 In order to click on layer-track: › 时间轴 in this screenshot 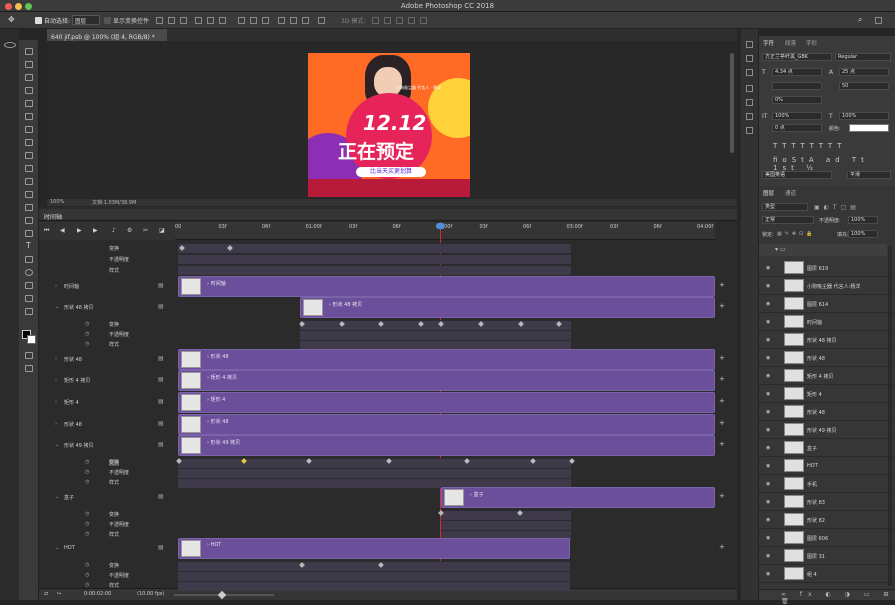, I will do `click(446, 286)`.